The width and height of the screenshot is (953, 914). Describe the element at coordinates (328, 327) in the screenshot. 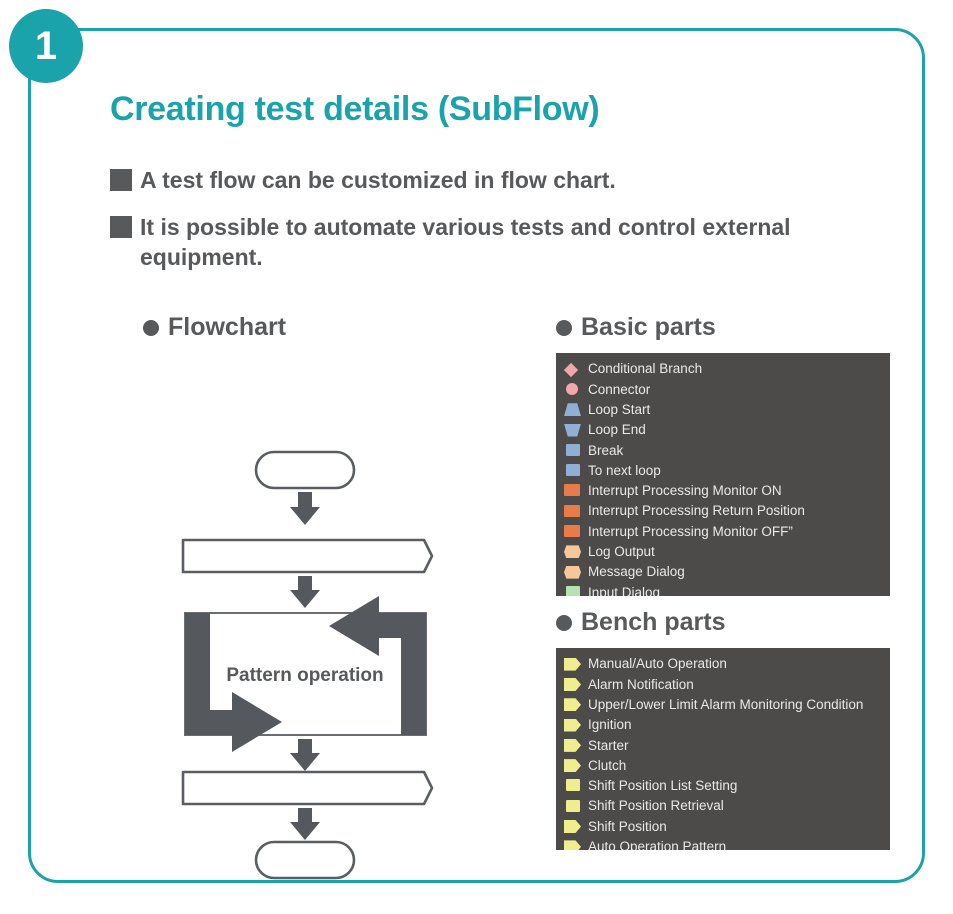

I see `flowchart-heading: Flowchart` at that location.